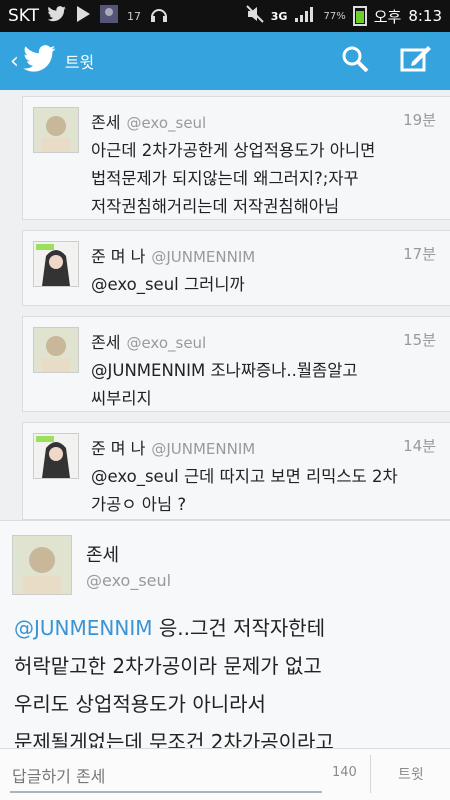 The height and width of the screenshot is (800, 450). What do you see at coordinates (344, 772) in the screenshot?
I see `character-count: 140` at bounding box center [344, 772].